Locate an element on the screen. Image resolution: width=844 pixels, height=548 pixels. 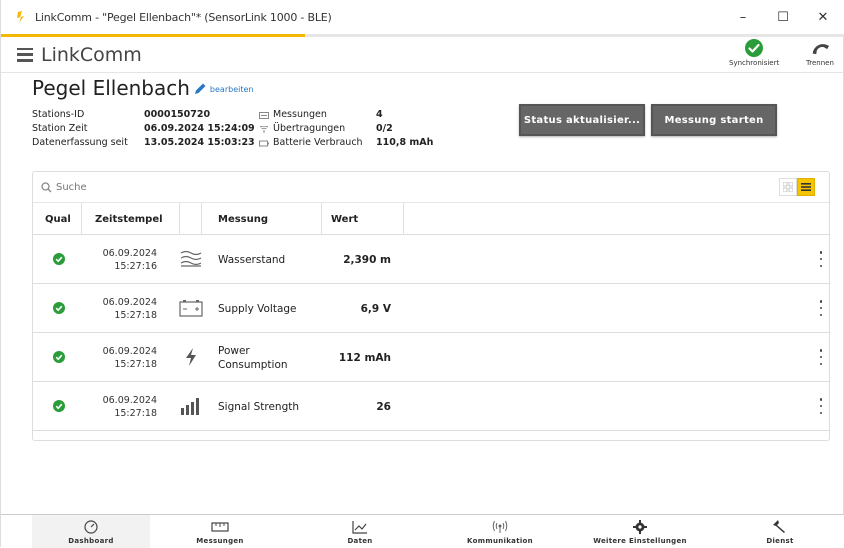
nav-service: Dienst is located at coordinates (780, 531).